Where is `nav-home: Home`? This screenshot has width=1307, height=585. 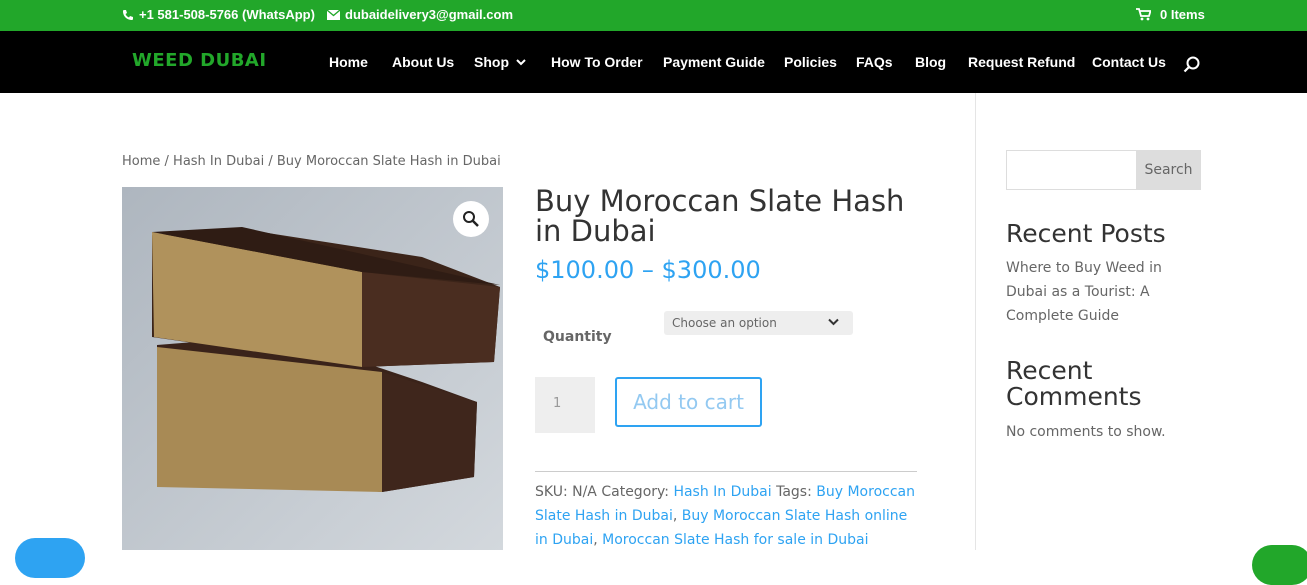 nav-home: Home is located at coordinates (348, 62).